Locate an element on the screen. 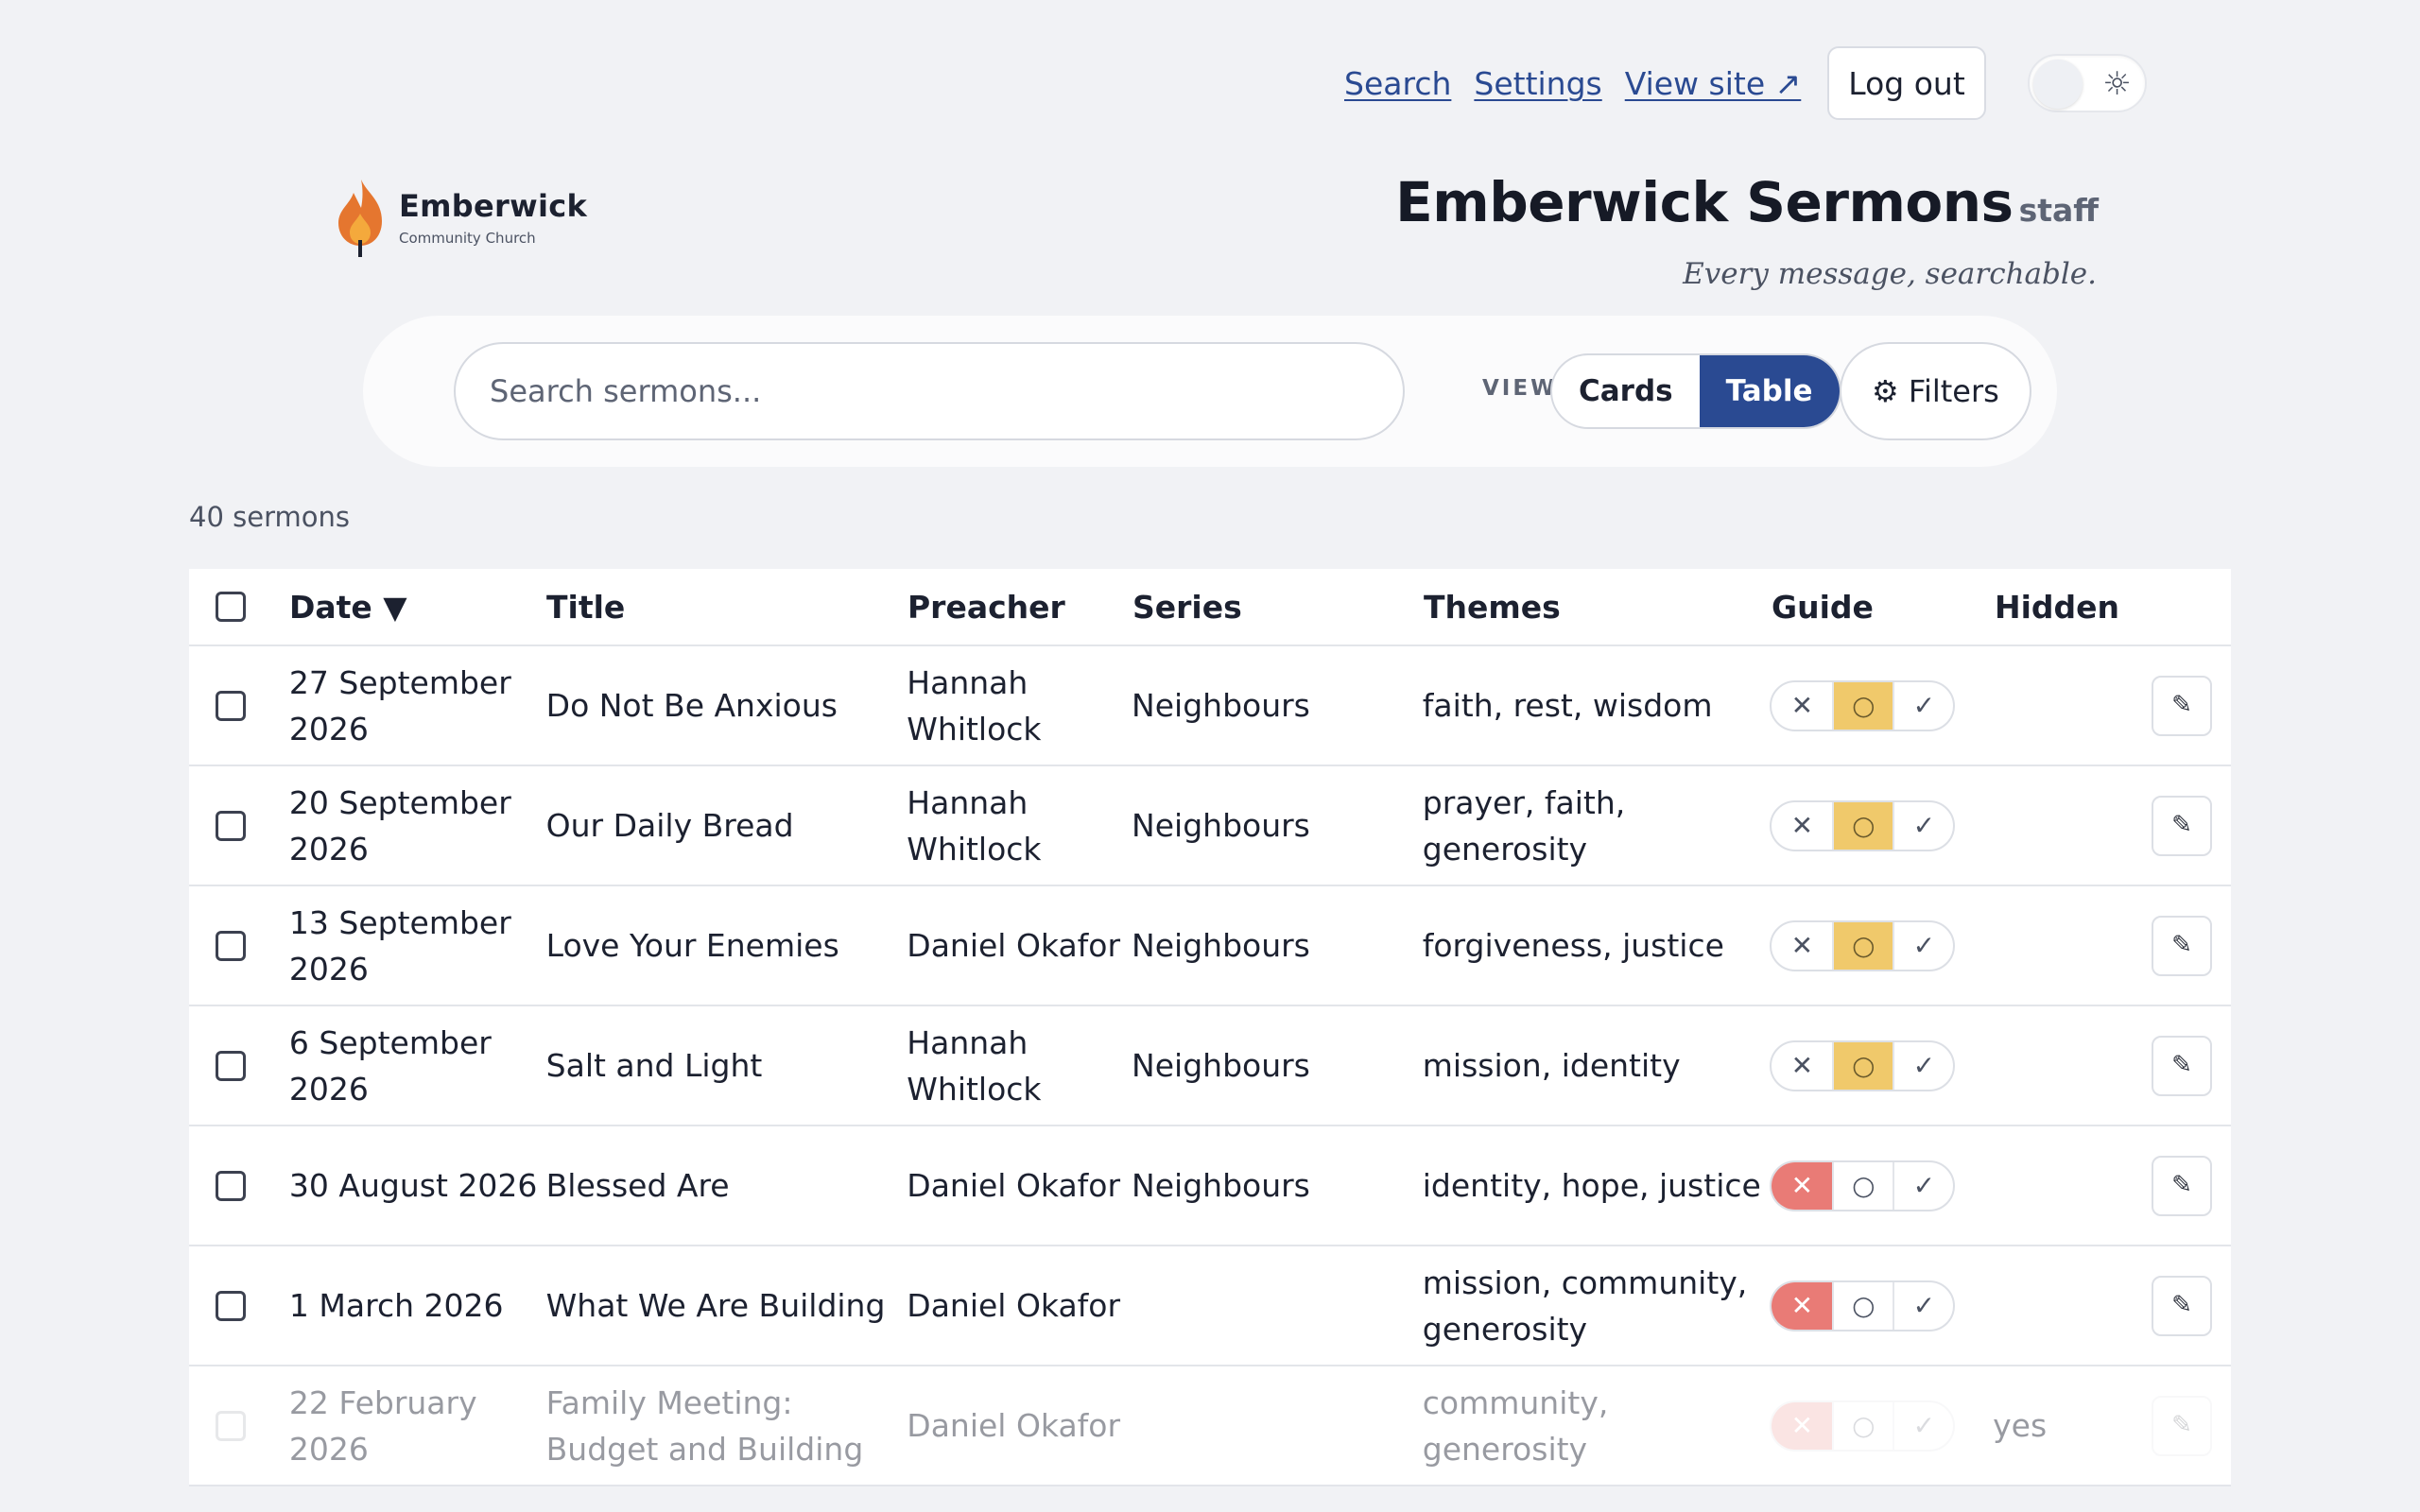  row-date: 13 September 2026 is located at coordinates (399, 945).